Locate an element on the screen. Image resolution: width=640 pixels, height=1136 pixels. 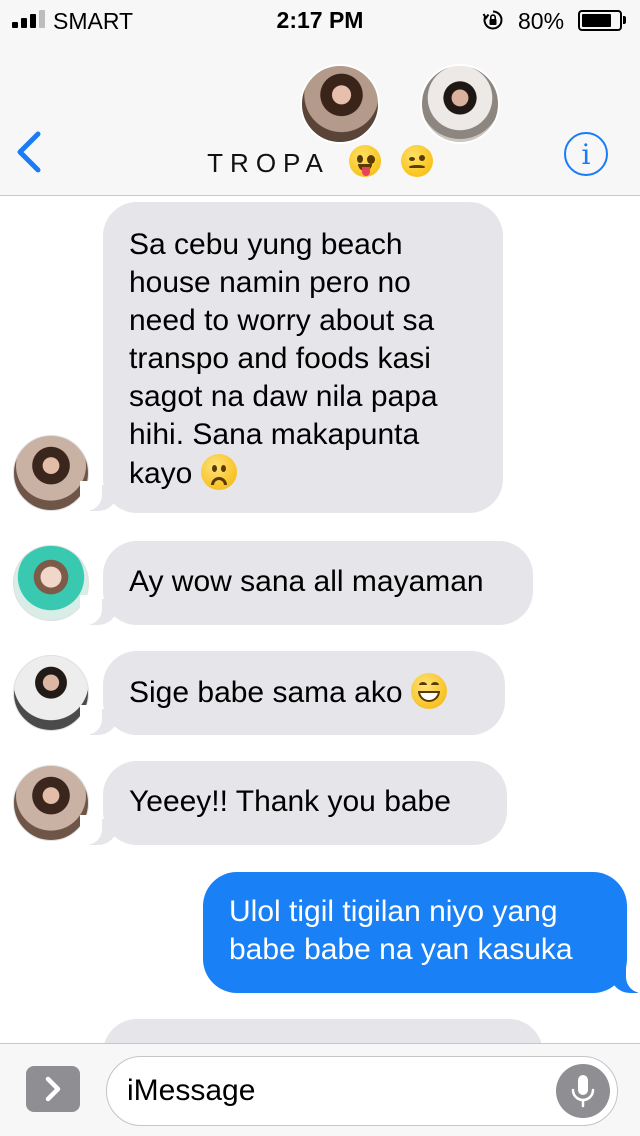
woozy-face-emoji-icon is located at coordinates (416, 161).